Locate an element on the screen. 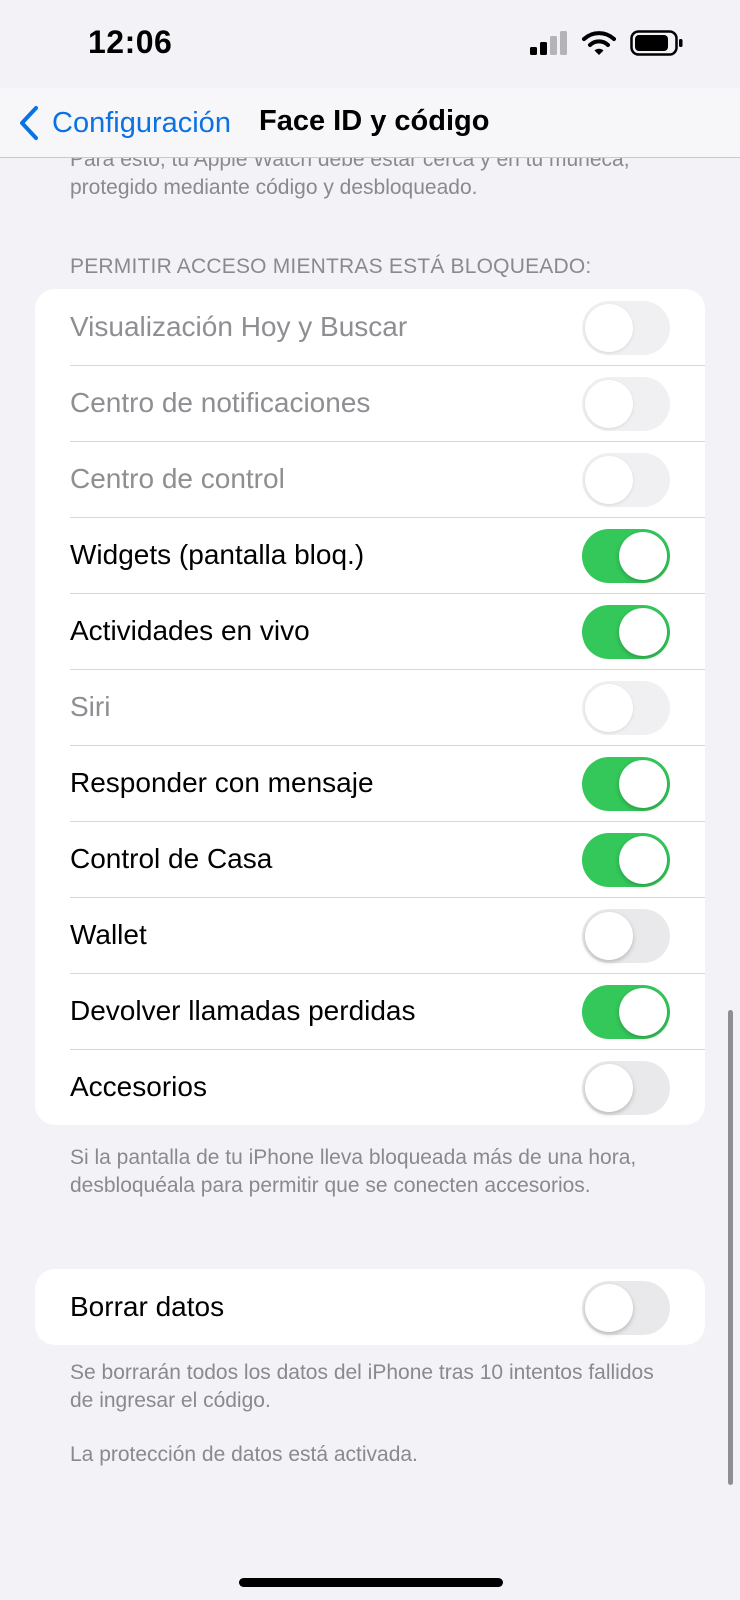 This screenshot has width=740, height=1600. setting-row-notification-center: Centro de notificaciones is located at coordinates (370, 403).